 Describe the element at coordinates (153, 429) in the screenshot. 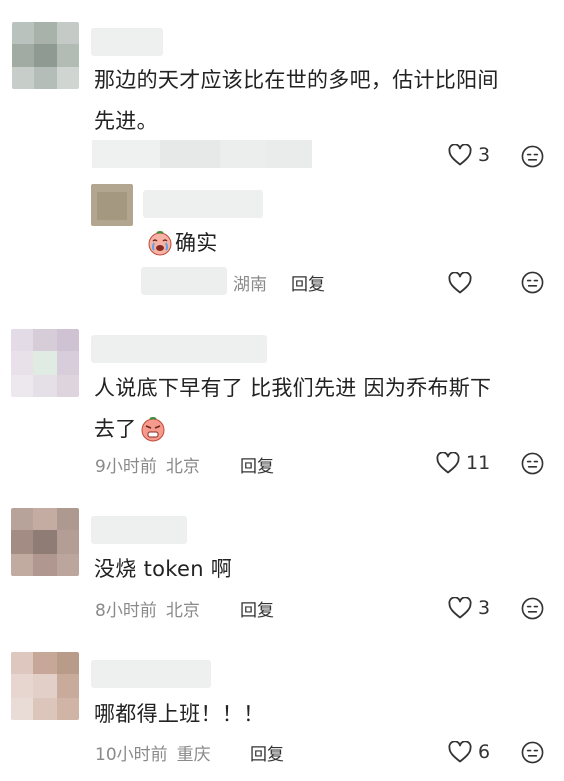

I see `pouting-face-emoji` at that location.